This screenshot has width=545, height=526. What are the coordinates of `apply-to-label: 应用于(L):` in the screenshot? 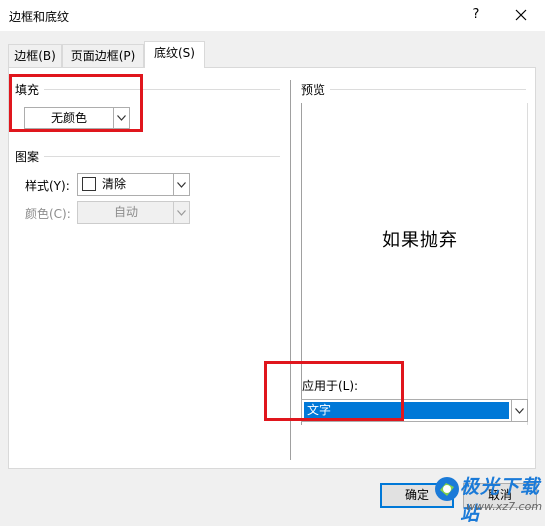 It's located at (330, 386).